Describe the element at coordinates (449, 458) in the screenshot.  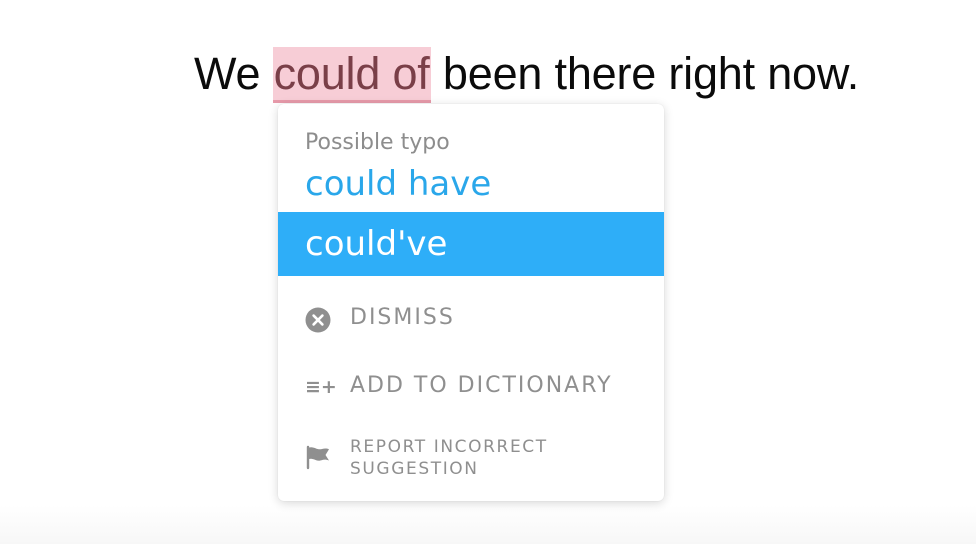
I see `report-incorrect-suggestion-label: REPORT INCORRECT SUGGESTION` at that location.